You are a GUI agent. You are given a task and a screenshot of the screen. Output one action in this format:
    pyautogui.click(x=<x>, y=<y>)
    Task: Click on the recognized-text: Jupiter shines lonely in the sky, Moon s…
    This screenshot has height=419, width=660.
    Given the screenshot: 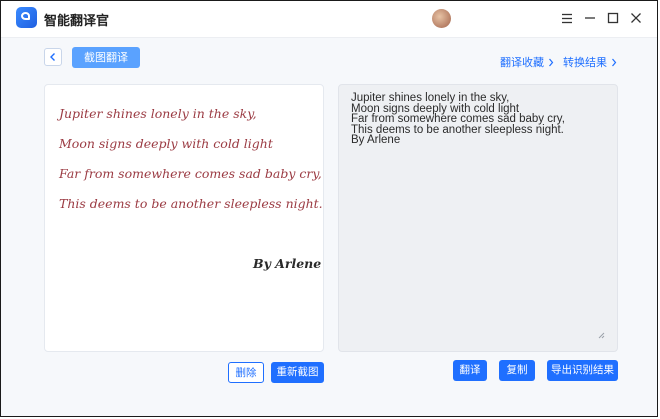 What is the action you would take?
    pyautogui.click(x=480, y=118)
    